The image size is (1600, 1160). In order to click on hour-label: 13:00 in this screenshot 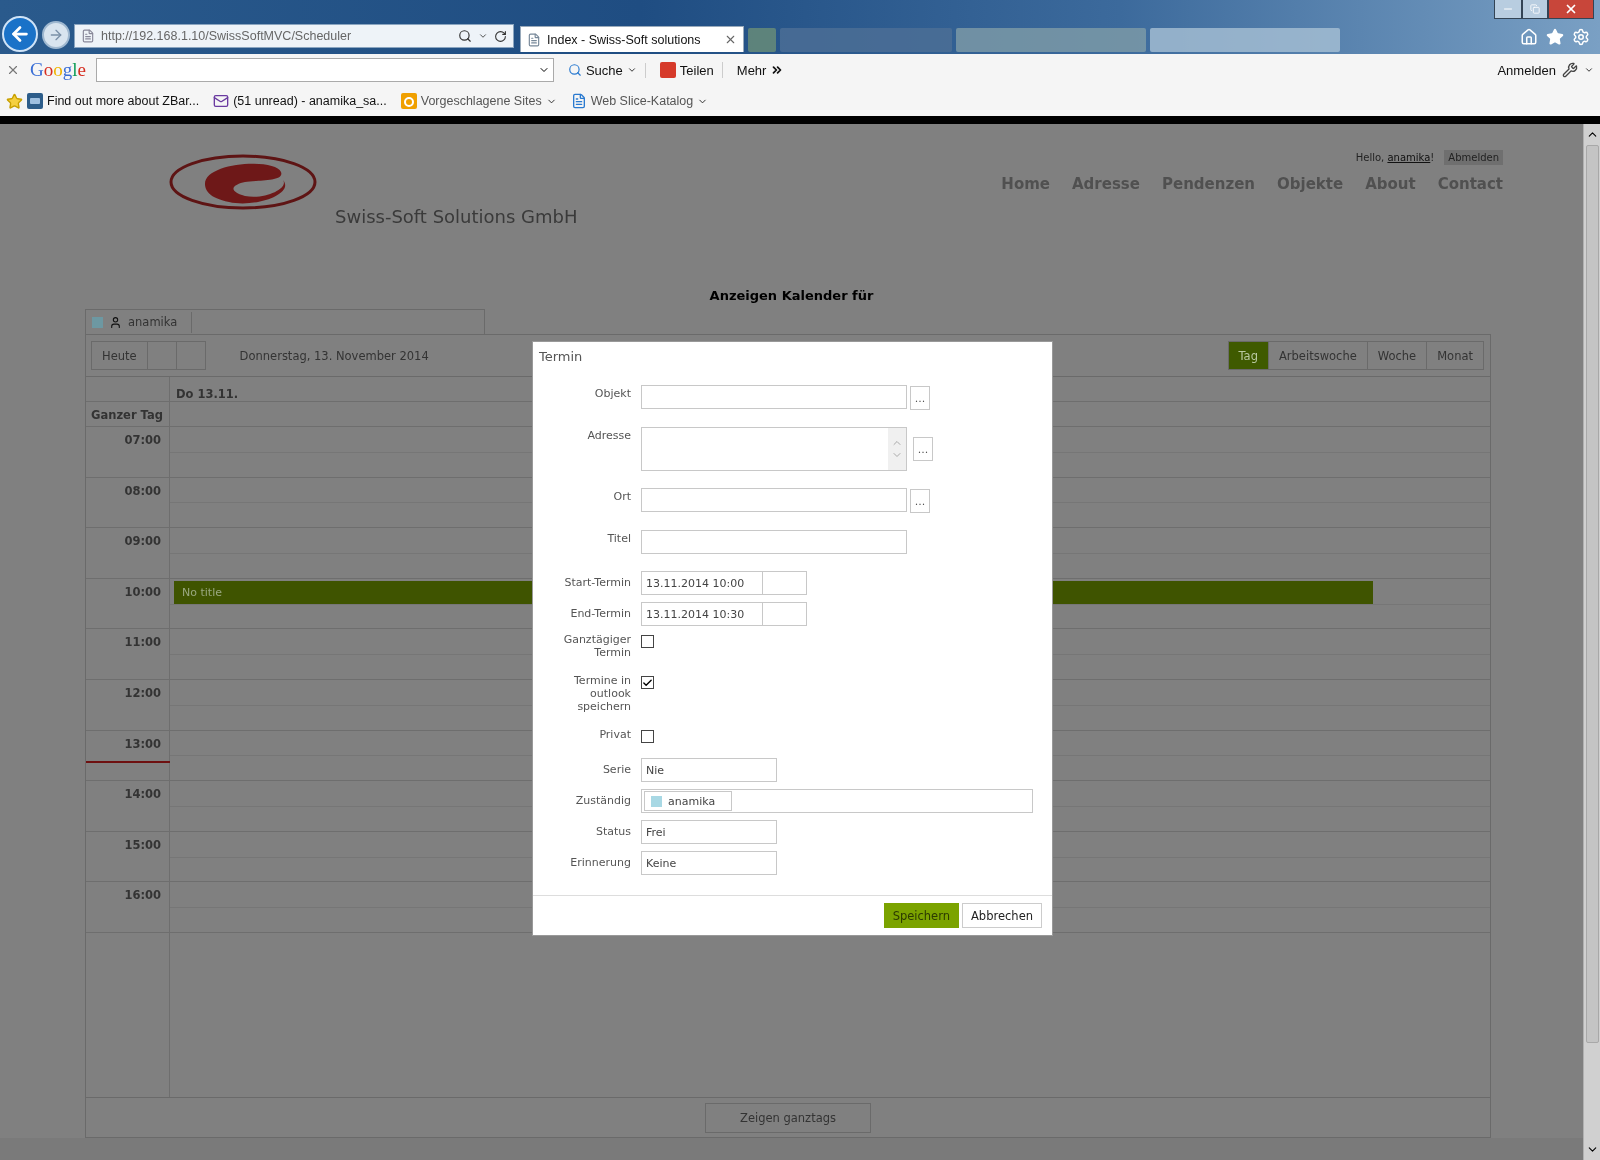, I will do `click(142, 743)`.